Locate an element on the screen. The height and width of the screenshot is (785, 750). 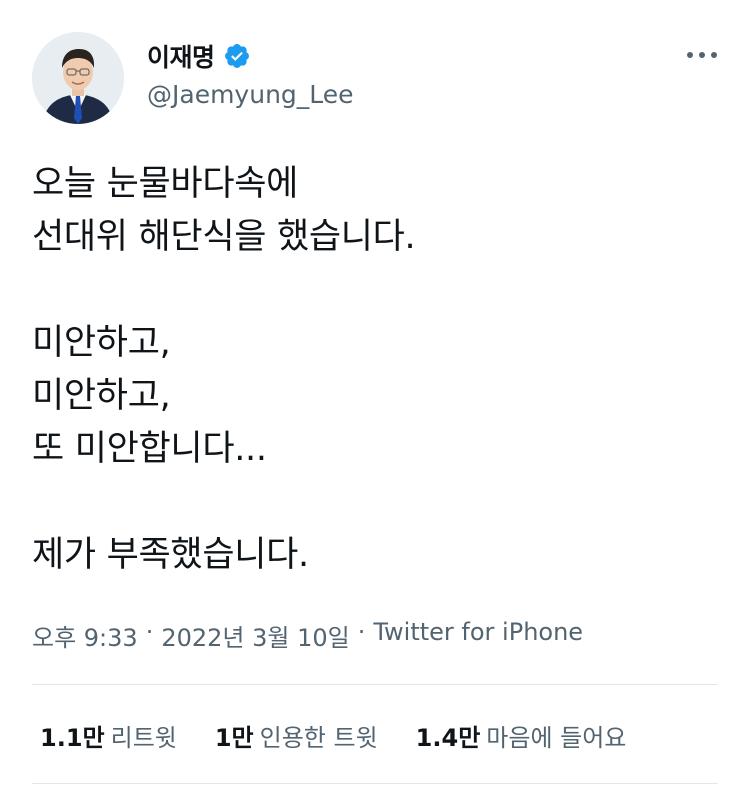
likes-count: 1.4만 is located at coordinates (448, 738).